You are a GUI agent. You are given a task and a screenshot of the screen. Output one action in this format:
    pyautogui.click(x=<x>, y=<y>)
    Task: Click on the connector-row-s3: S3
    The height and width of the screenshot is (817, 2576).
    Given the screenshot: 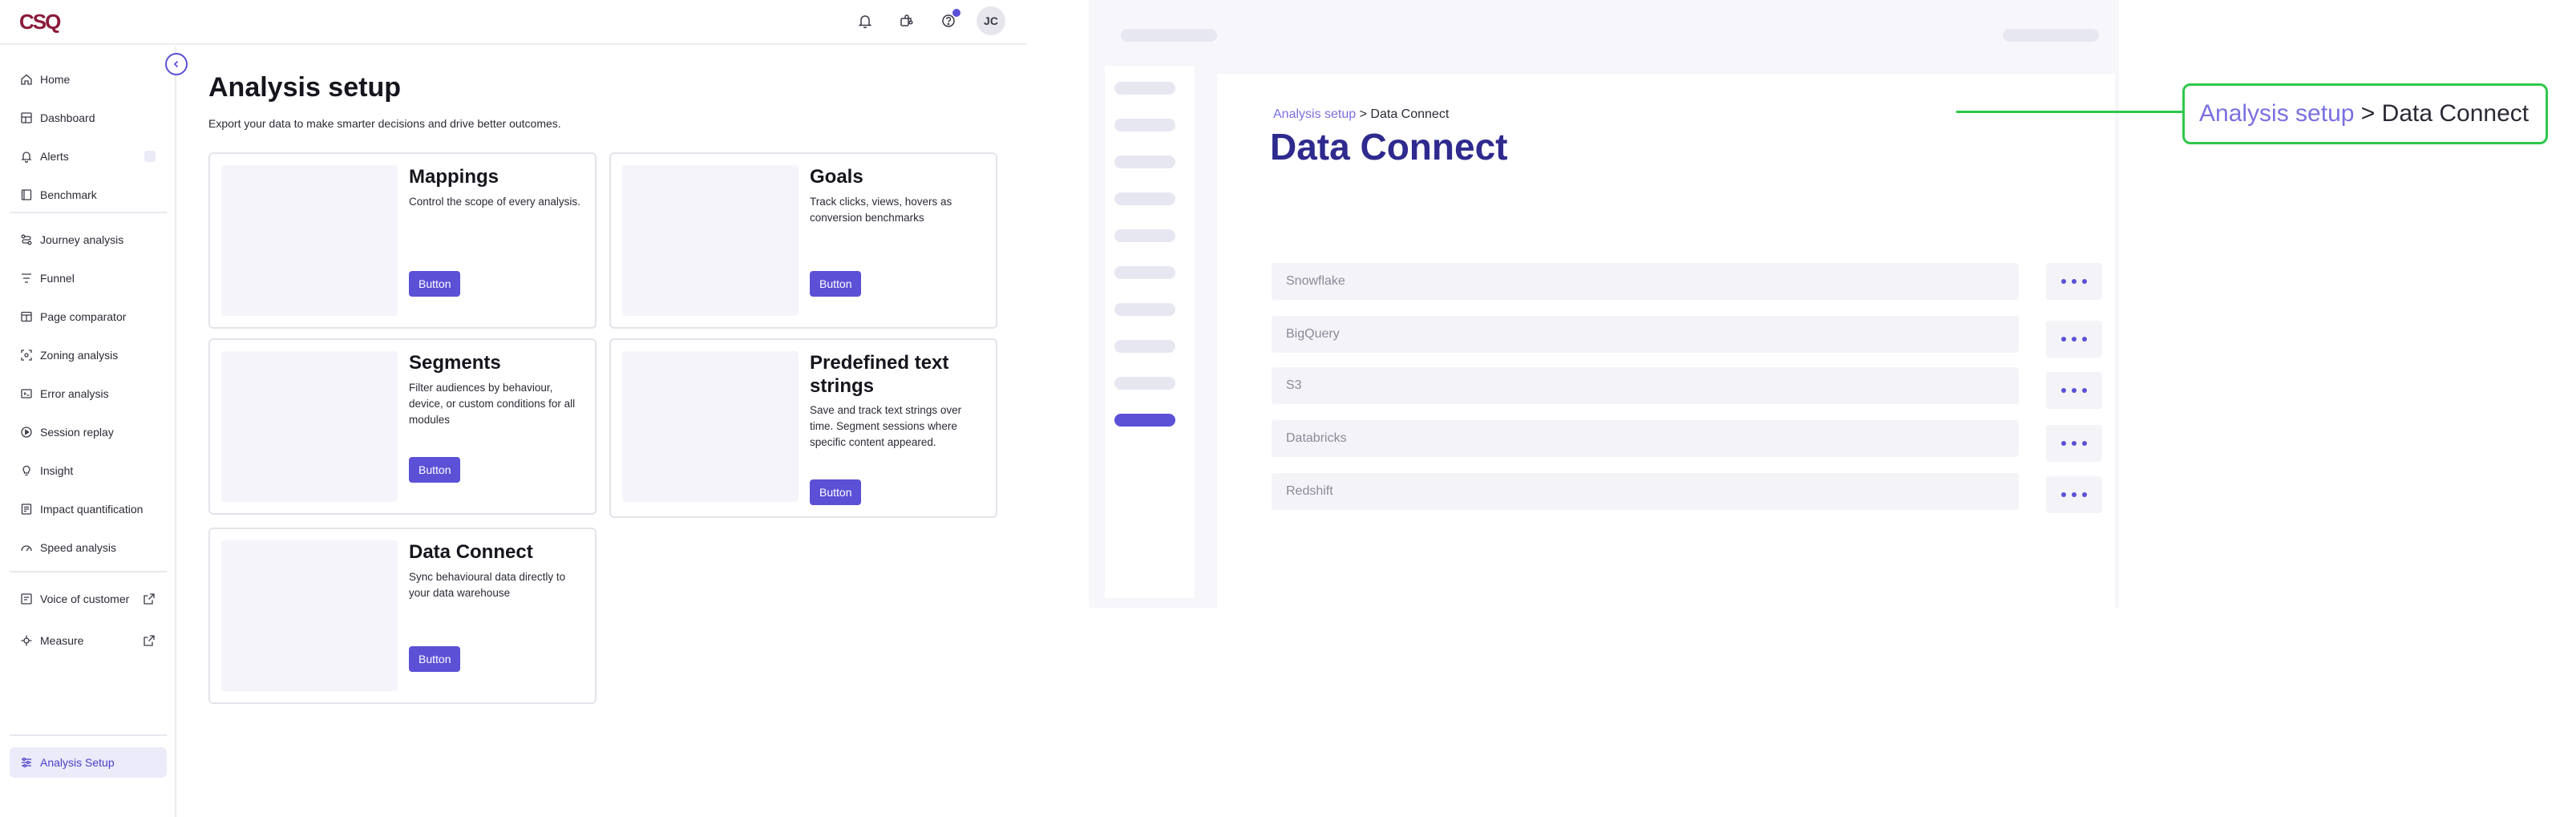 What is the action you would take?
    pyautogui.click(x=1645, y=385)
    